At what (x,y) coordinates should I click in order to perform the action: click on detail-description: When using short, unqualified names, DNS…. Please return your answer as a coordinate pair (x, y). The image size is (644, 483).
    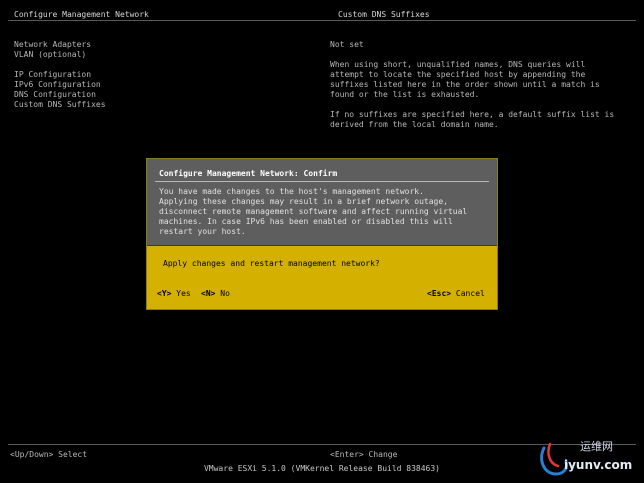
    Looking at the image, I should click on (465, 79).